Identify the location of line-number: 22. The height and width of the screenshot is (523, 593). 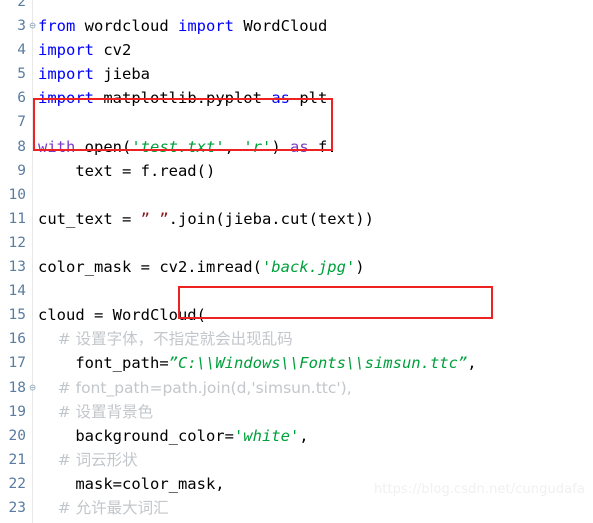
(17, 483).